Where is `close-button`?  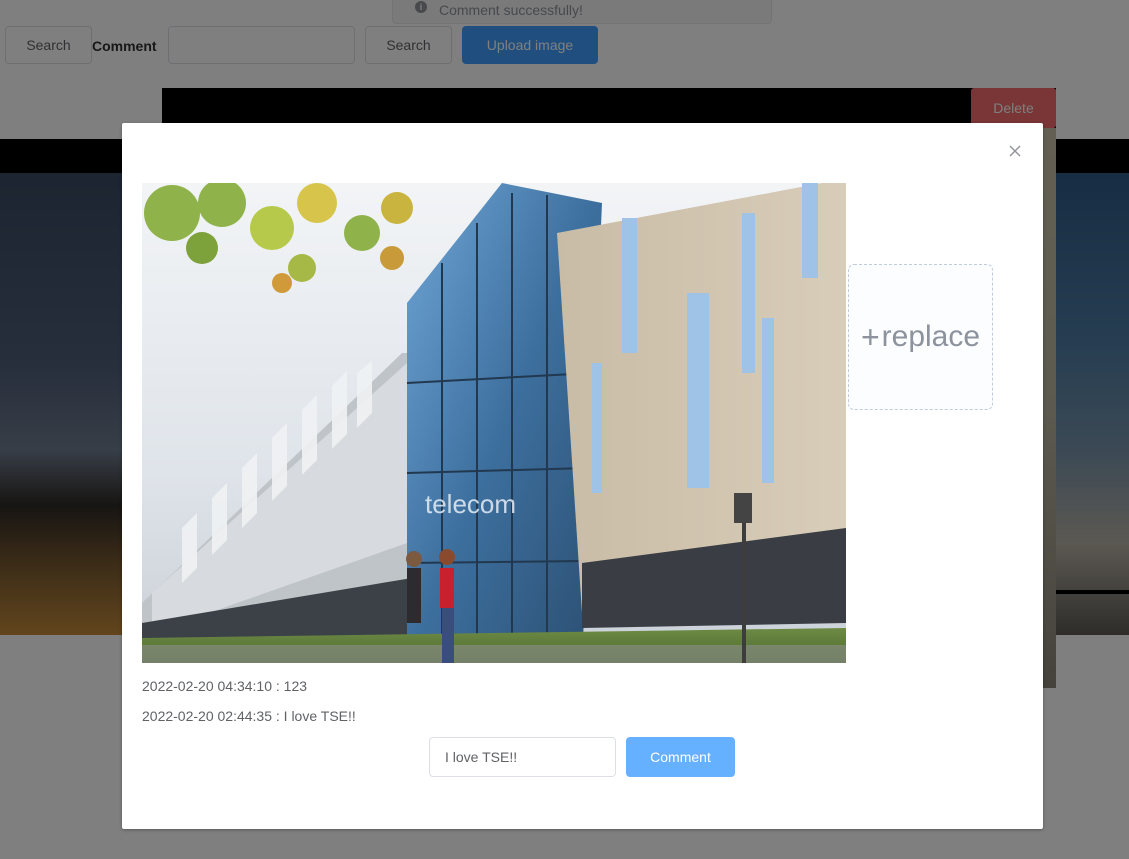 close-button is located at coordinates (1015, 151).